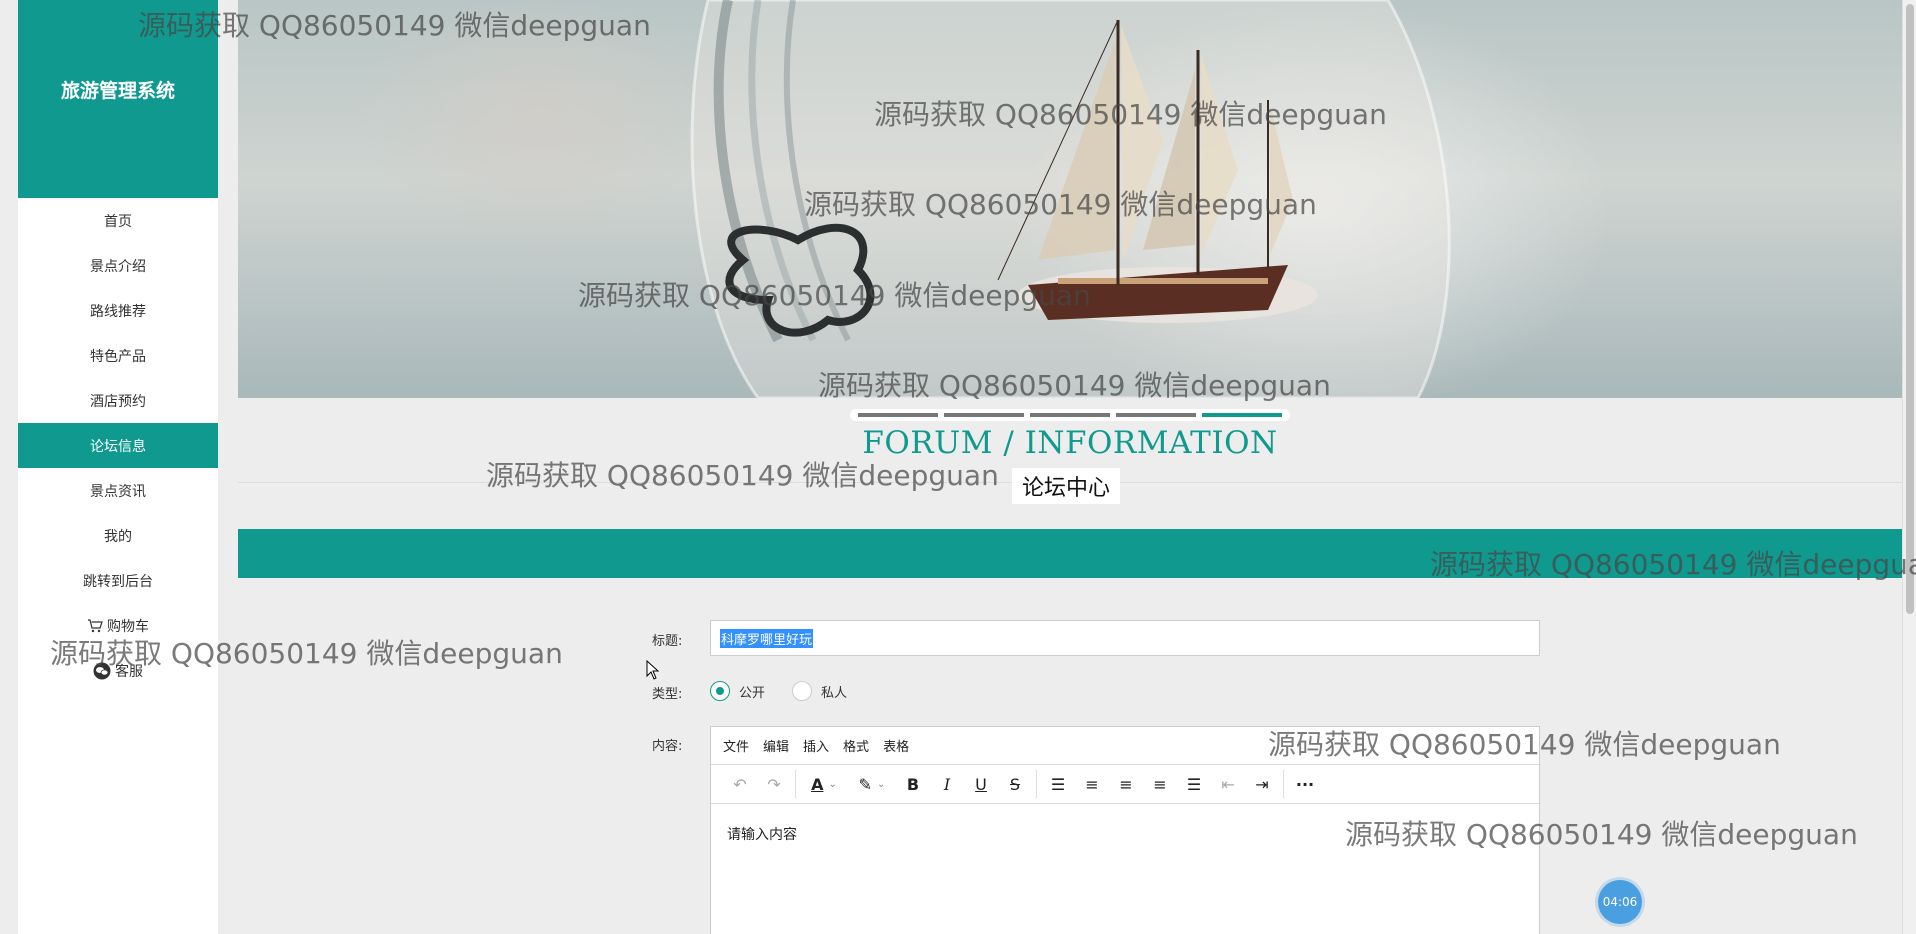 Image resolution: width=1916 pixels, height=934 pixels. I want to click on nav-item-cart: 购物车, so click(118, 625).